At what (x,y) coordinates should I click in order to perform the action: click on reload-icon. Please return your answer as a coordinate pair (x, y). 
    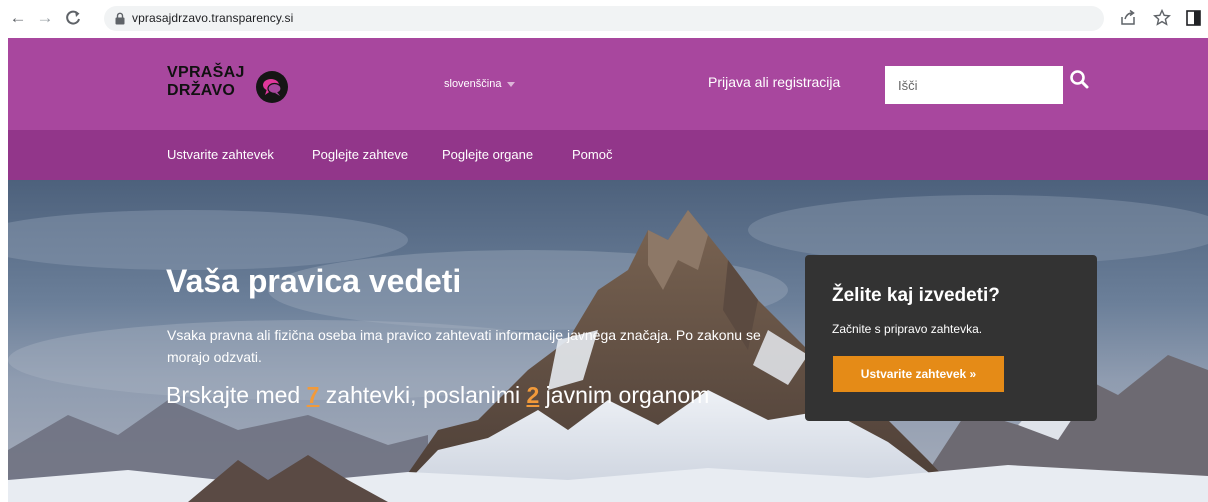
    Looking at the image, I should click on (73, 18).